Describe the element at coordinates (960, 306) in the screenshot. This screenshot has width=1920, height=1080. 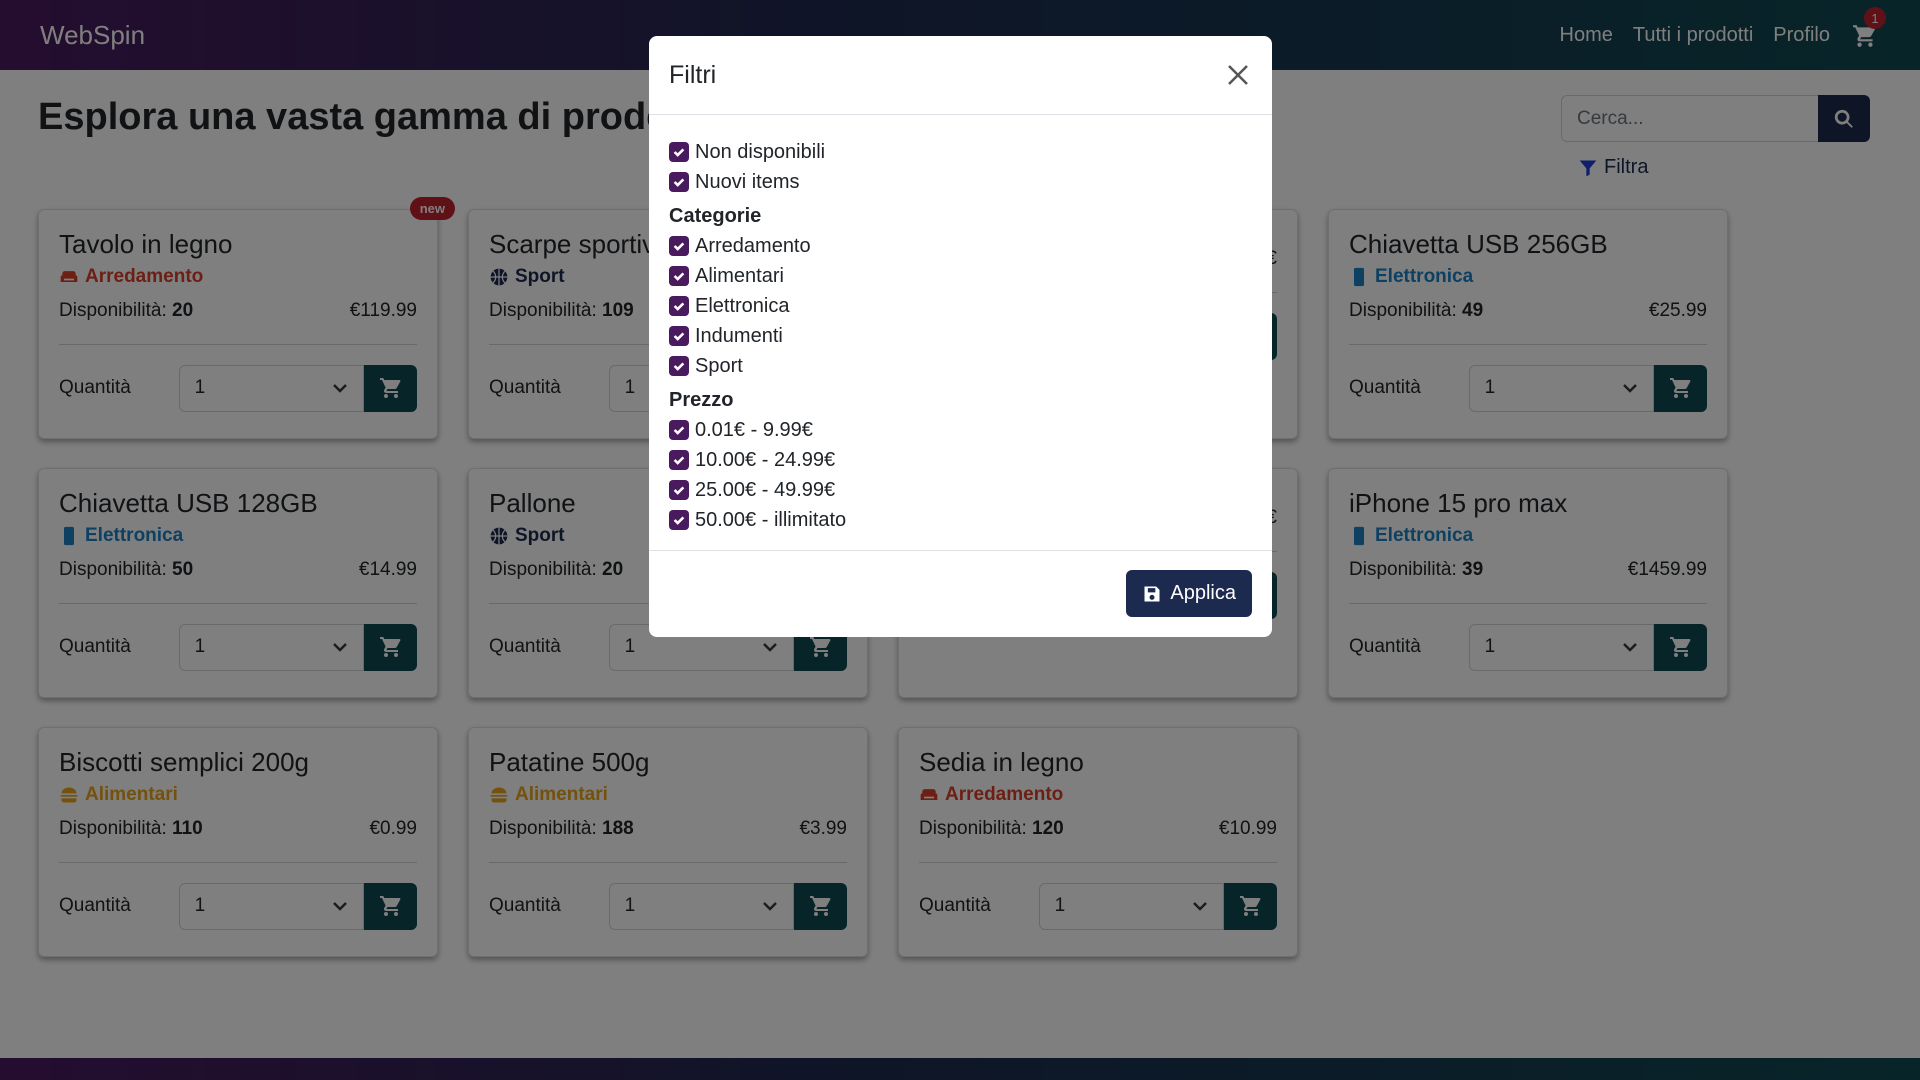
I see `filter-category-elettronica: Elettronica` at that location.